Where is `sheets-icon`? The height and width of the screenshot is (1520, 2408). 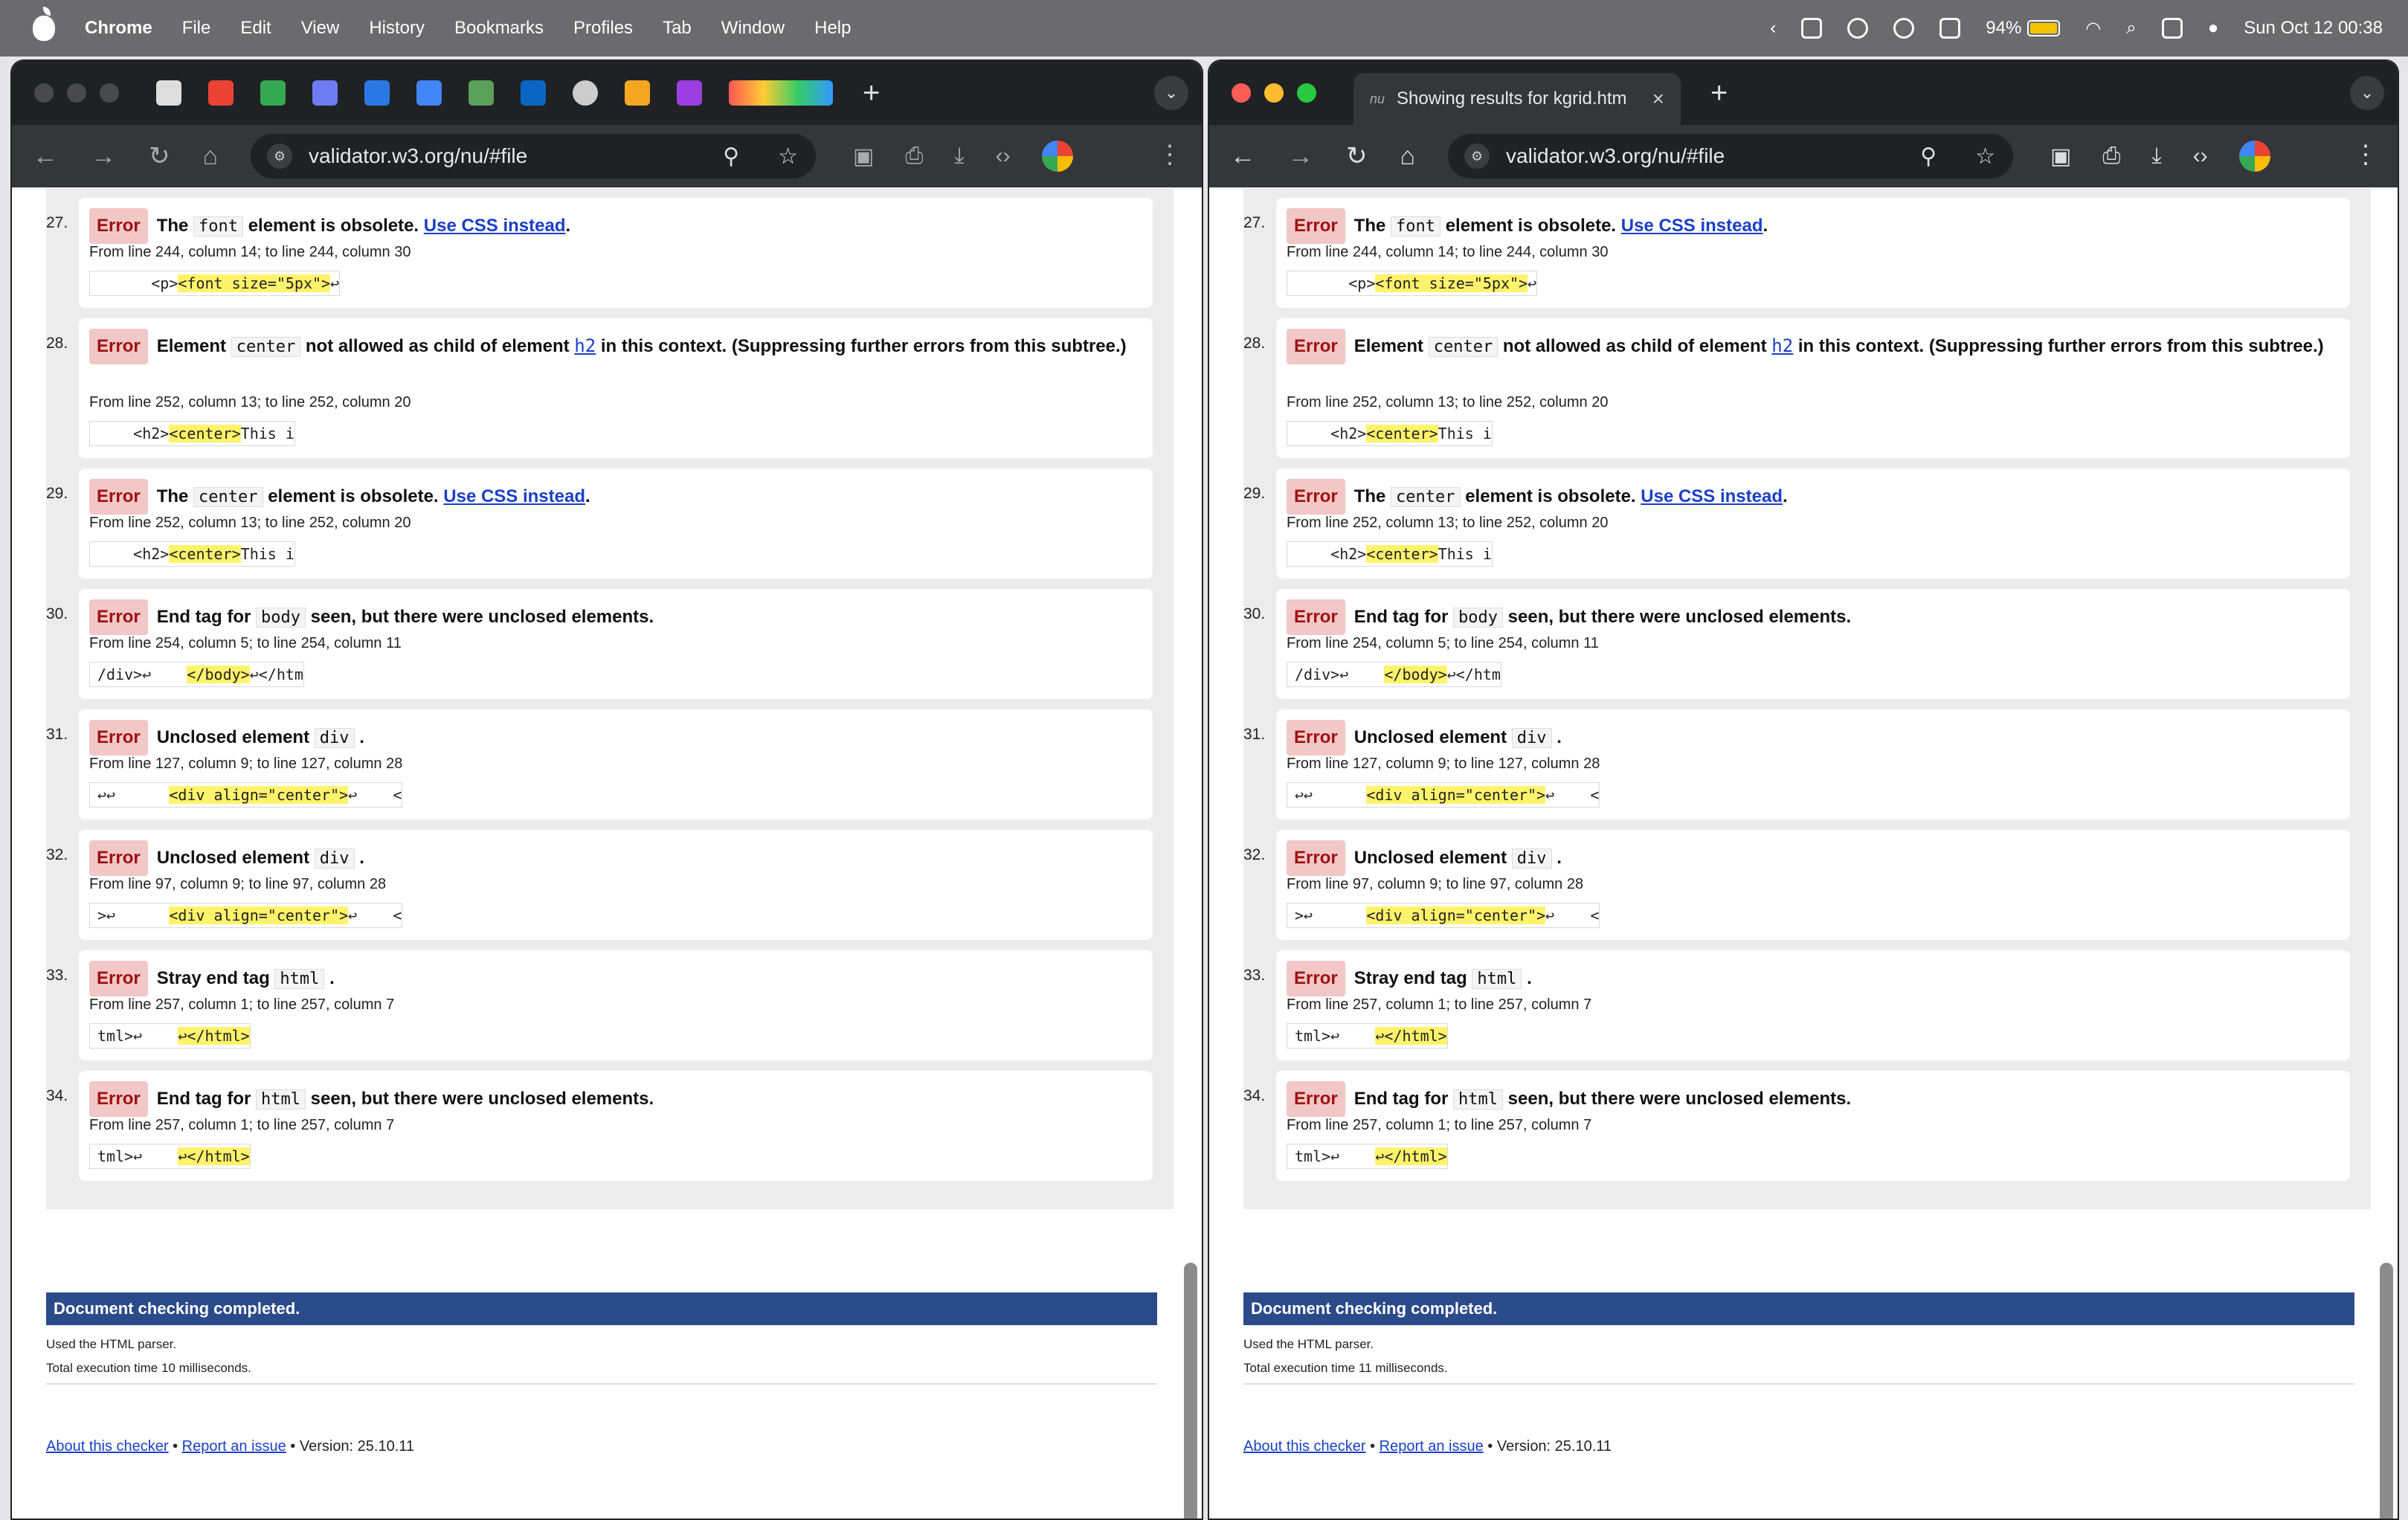
sheets-icon is located at coordinates (273, 93).